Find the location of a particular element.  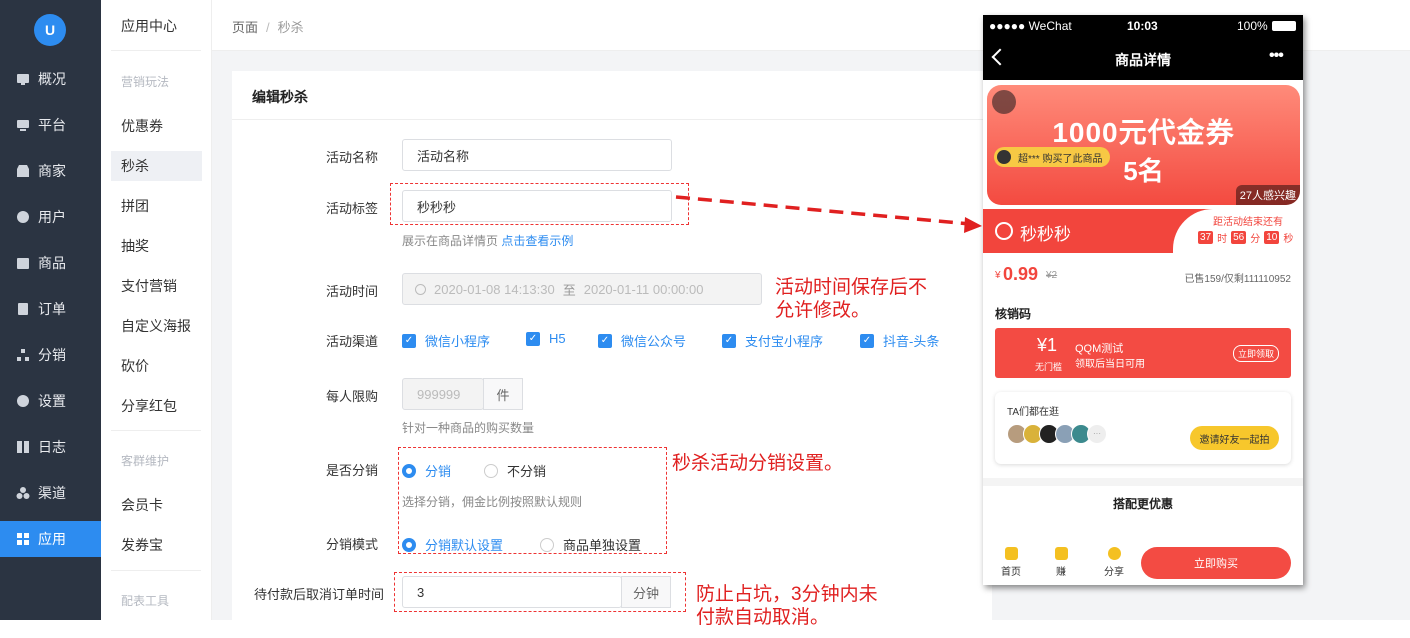

banner-count: 5名 is located at coordinates (1143, 171).